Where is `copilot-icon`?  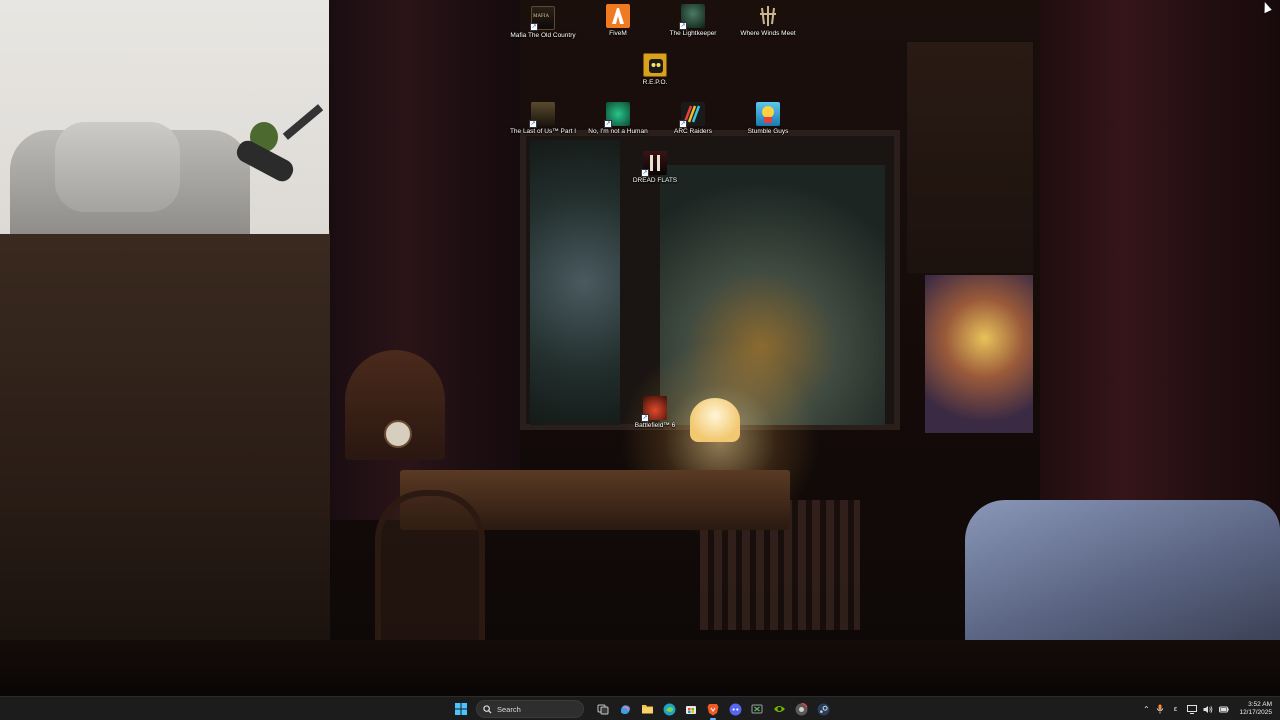 copilot-icon is located at coordinates (625, 709).